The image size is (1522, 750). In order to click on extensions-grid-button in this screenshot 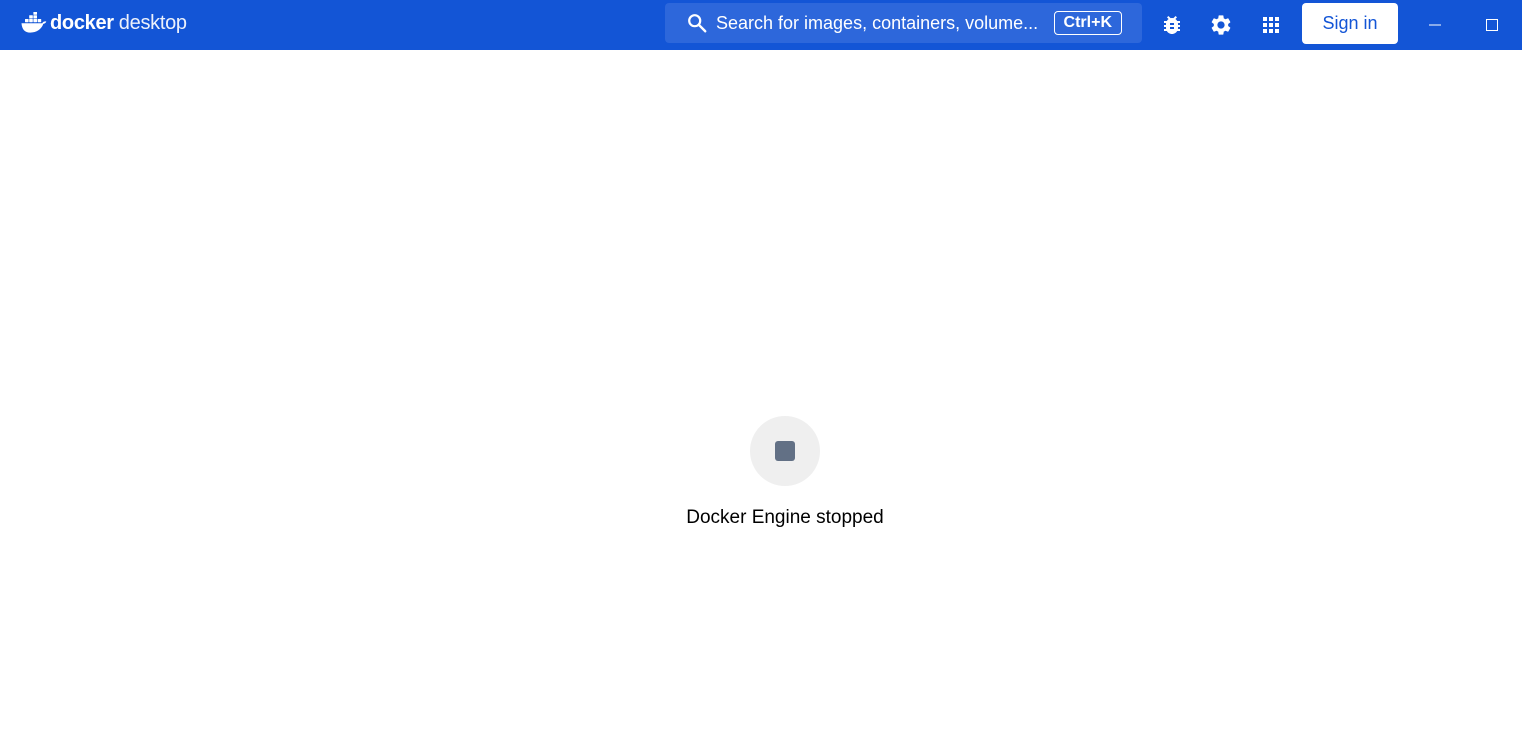, I will do `click(1271, 25)`.